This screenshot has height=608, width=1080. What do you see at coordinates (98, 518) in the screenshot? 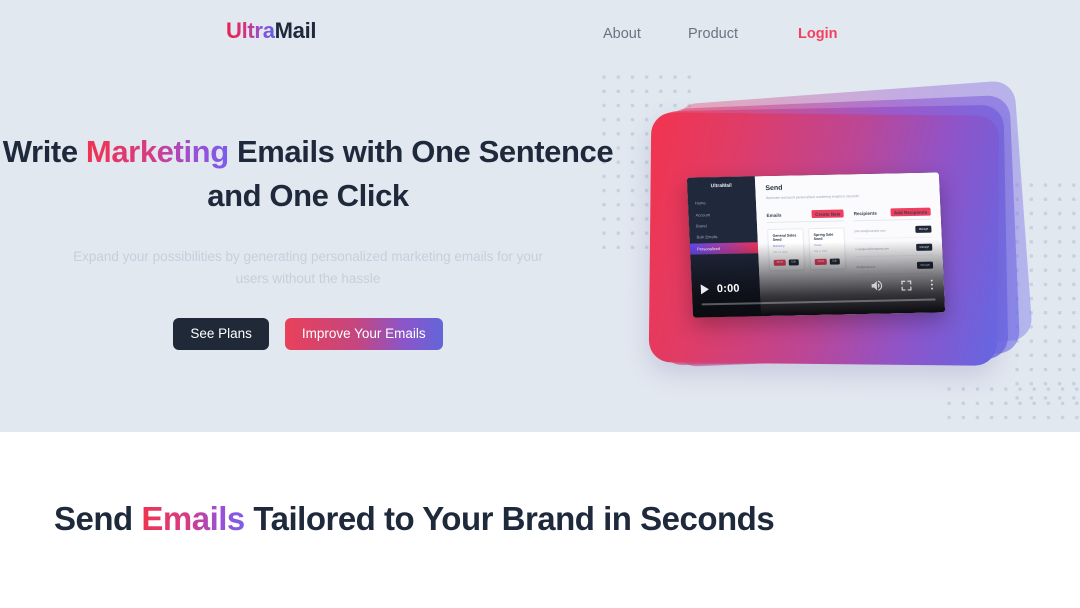
I see `section2-heading-before: Send` at bounding box center [98, 518].